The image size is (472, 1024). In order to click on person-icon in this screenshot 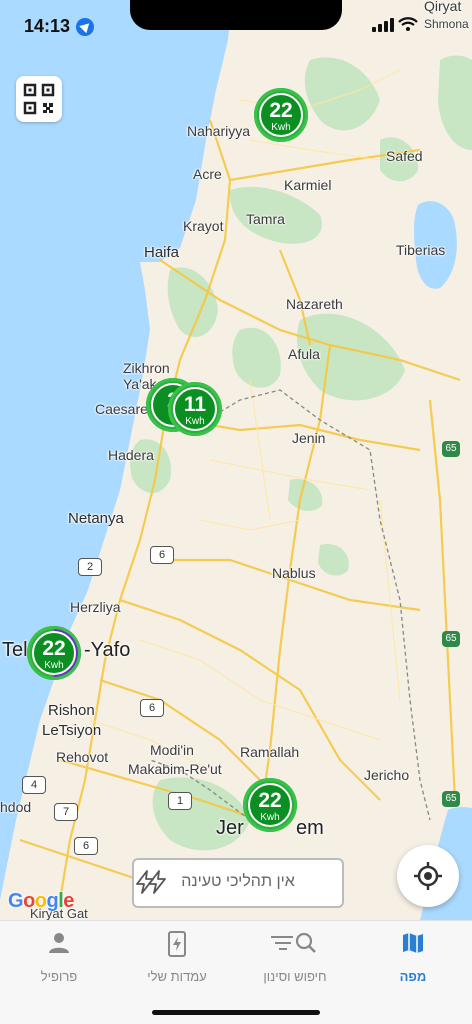, I will do `click(59, 943)`.